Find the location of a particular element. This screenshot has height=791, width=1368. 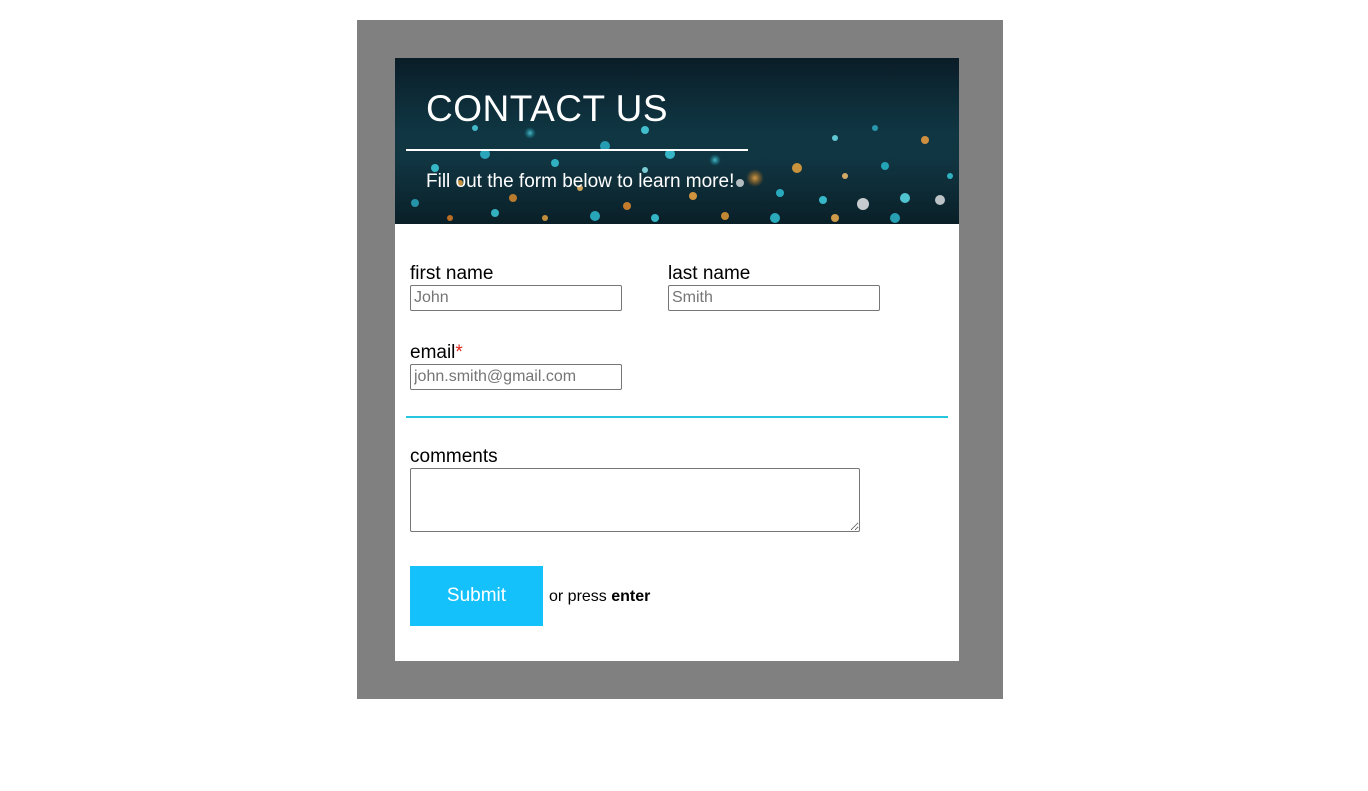

title-underline is located at coordinates (577, 150).